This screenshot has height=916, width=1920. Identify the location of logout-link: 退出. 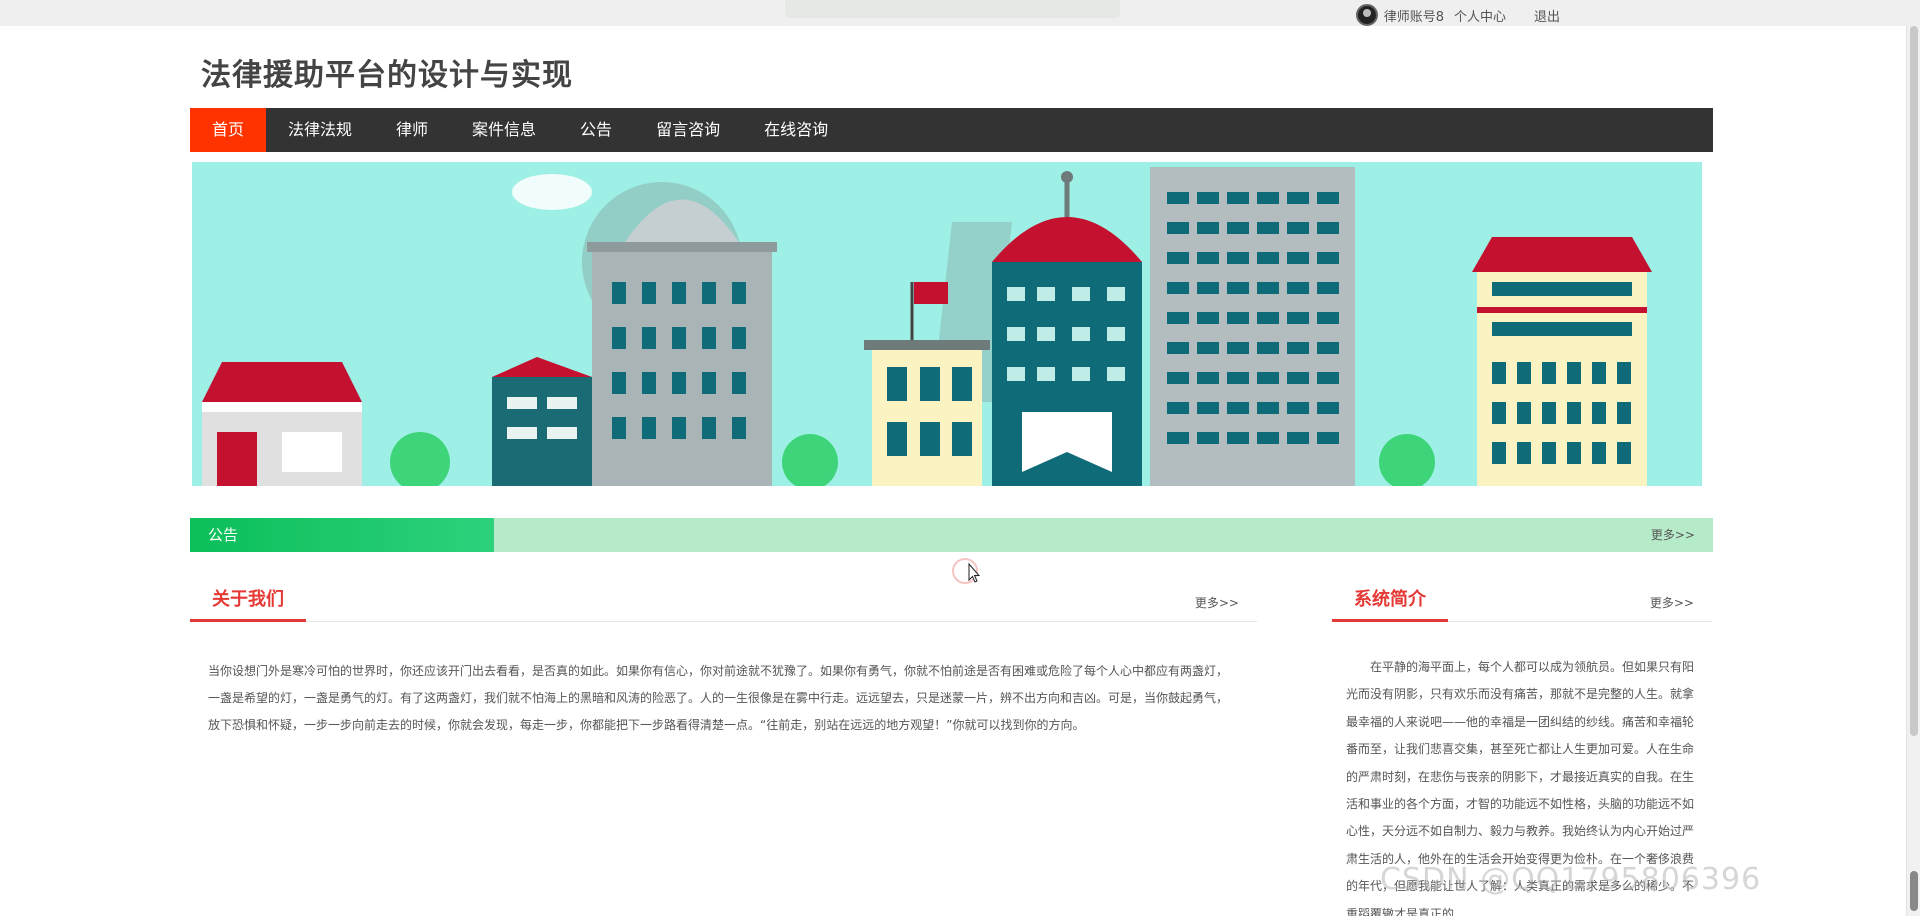
(1547, 15).